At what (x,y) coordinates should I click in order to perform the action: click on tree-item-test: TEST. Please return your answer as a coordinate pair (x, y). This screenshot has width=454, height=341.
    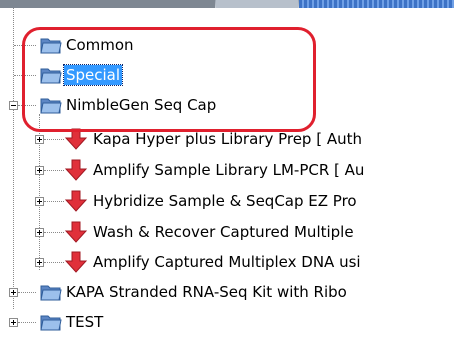
    Looking at the image, I should click on (150, 322).